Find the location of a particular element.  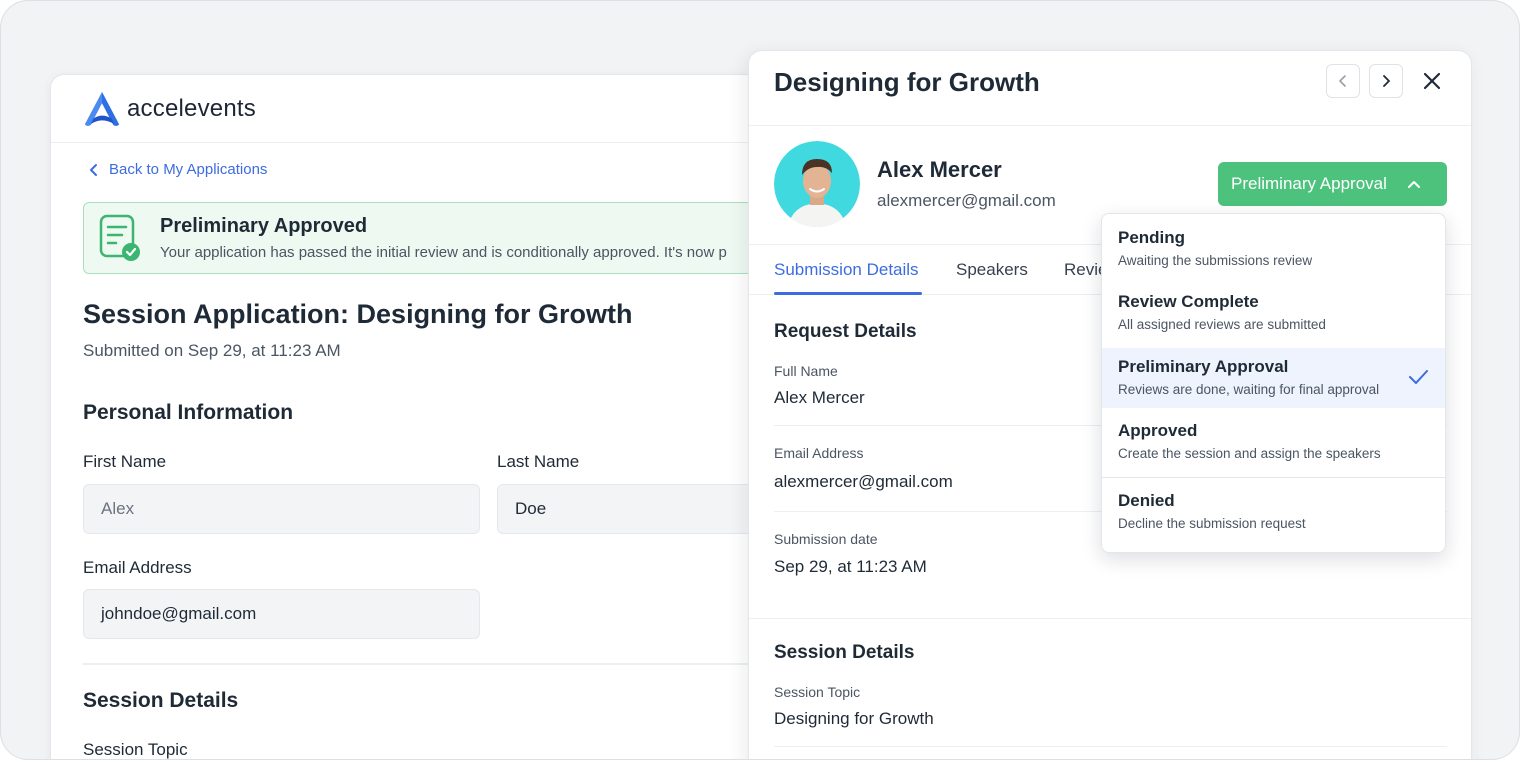

menu-separator is located at coordinates (1273, 477).